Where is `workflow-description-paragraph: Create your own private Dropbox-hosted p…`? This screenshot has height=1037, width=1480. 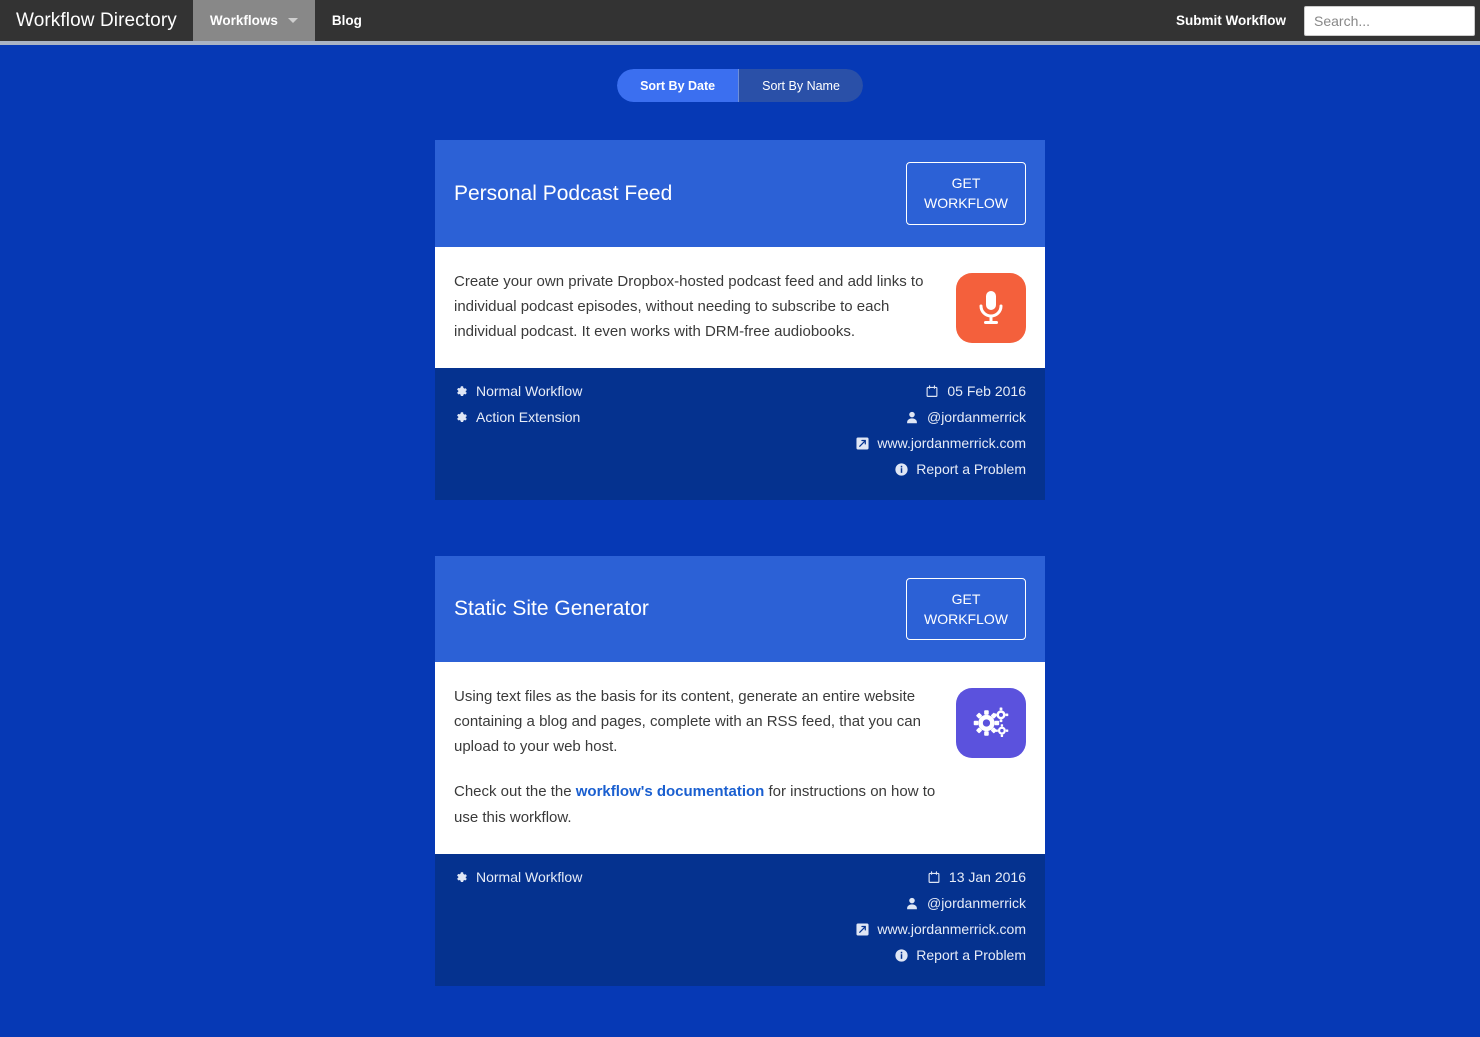
workflow-description-paragraph: Create your own private Dropbox-hosted p… is located at coordinates (689, 306).